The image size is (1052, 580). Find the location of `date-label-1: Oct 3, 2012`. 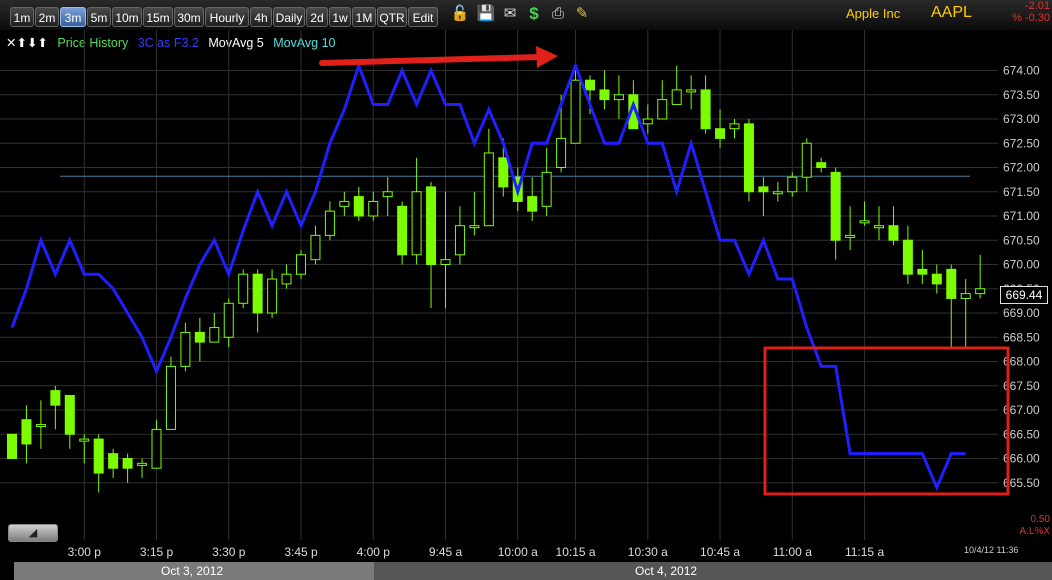

date-label-1: Oct 3, 2012 is located at coordinates (192, 571).